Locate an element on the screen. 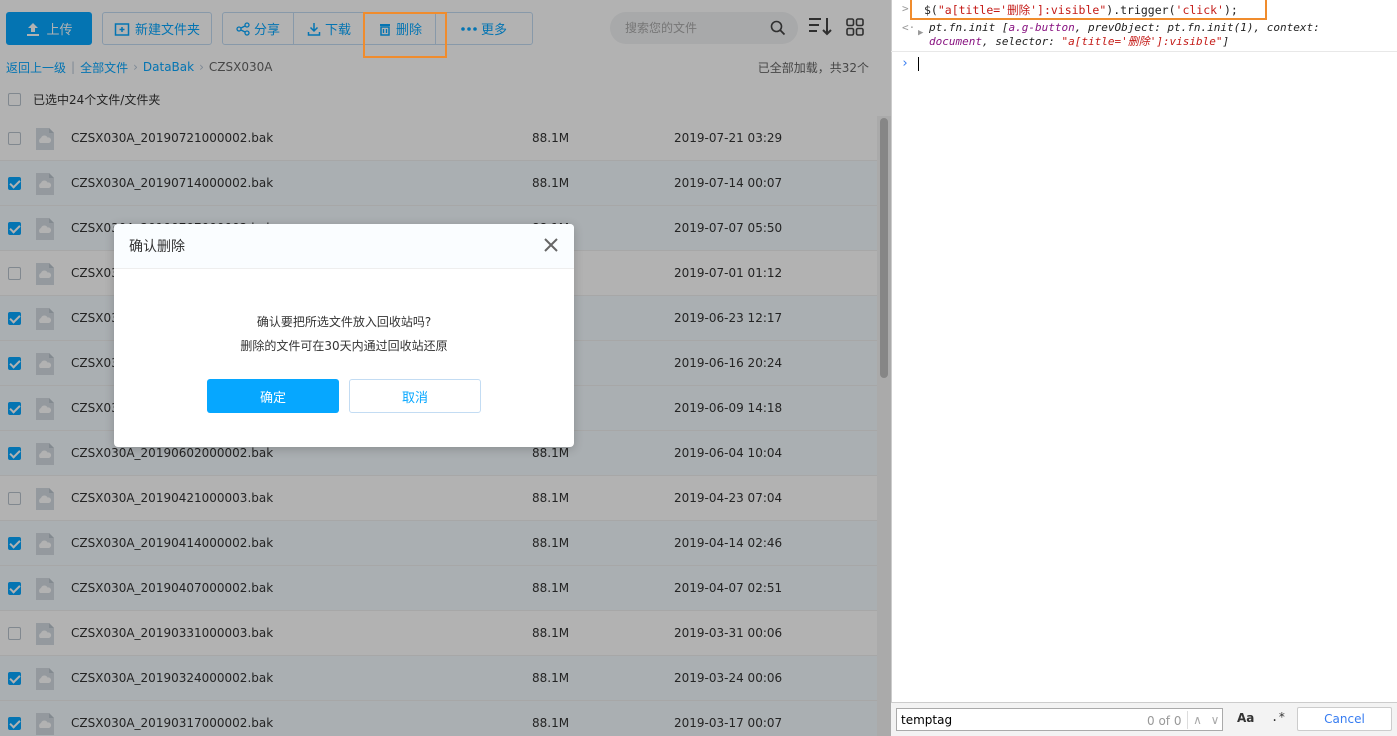 The image size is (1397, 736). input-chevron-icon: > is located at coordinates (905, 8).